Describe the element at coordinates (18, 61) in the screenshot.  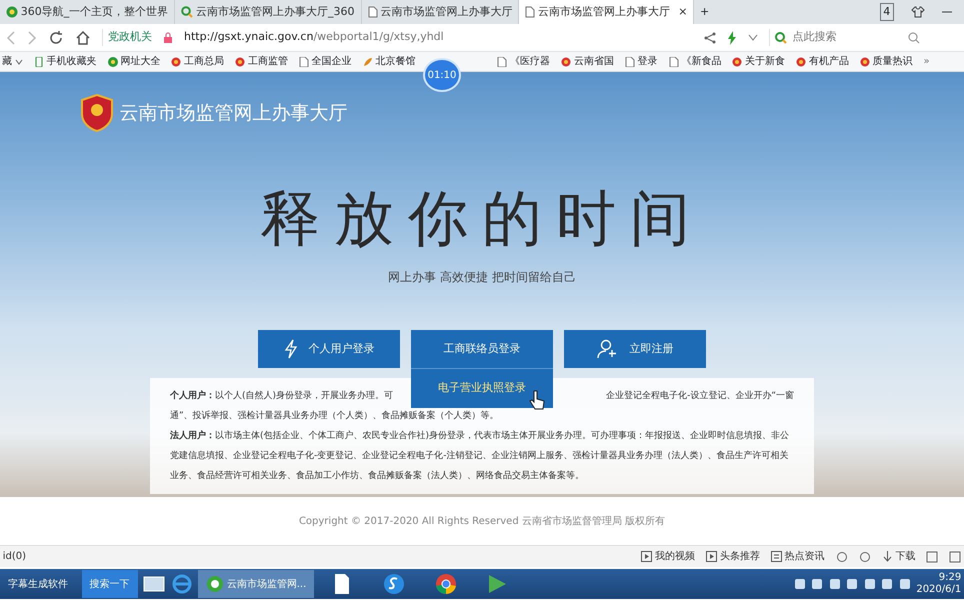
I see `caret-icon` at that location.